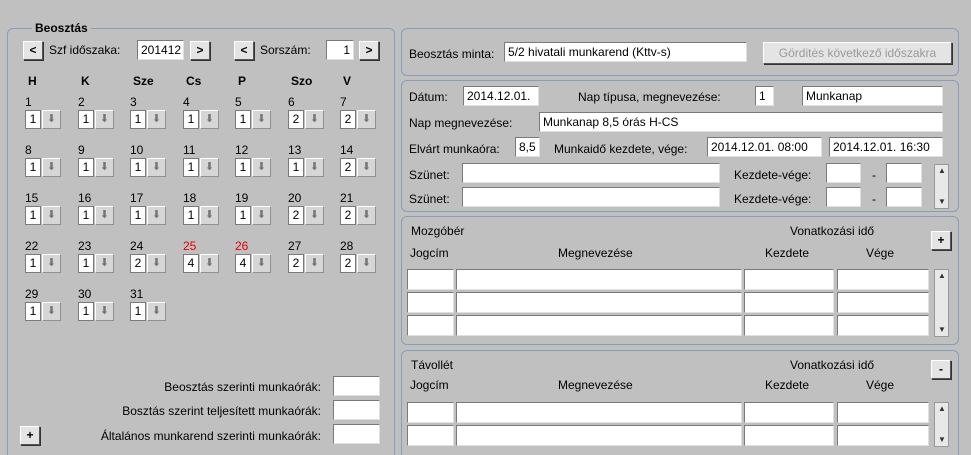 The width and height of the screenshot is (971, 455). I want to click on szunet-scrollbar: ▲ ▼, so click(941, 186).